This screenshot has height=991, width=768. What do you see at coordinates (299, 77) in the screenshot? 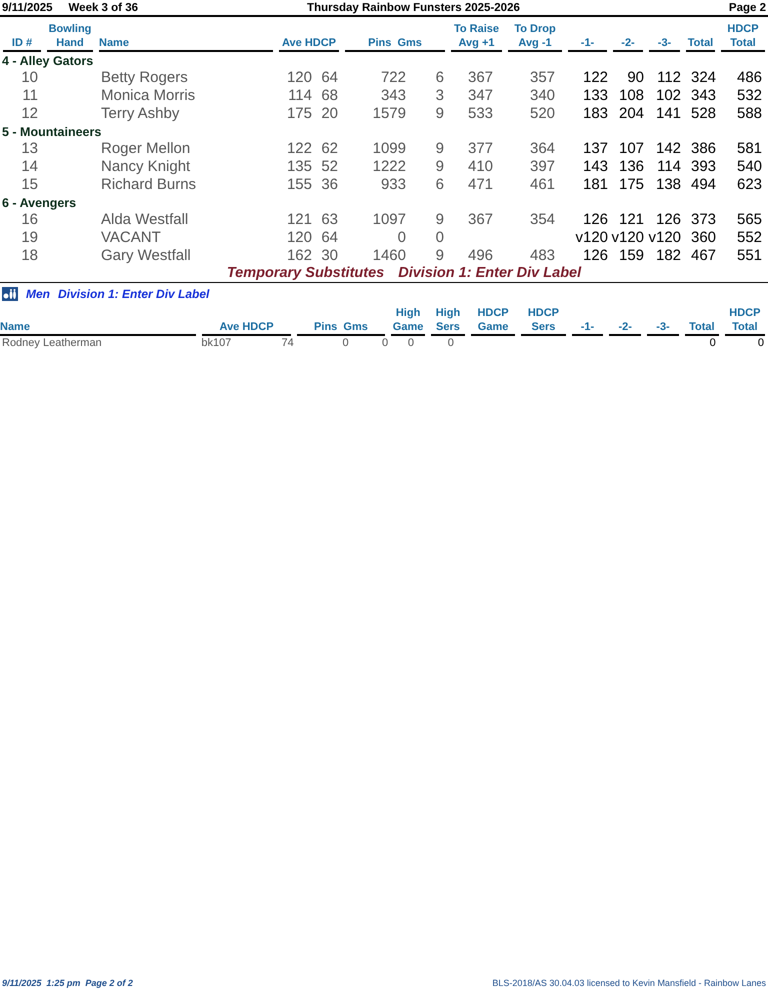
I see `table-cell: 120` at bounding box center [299, 77].